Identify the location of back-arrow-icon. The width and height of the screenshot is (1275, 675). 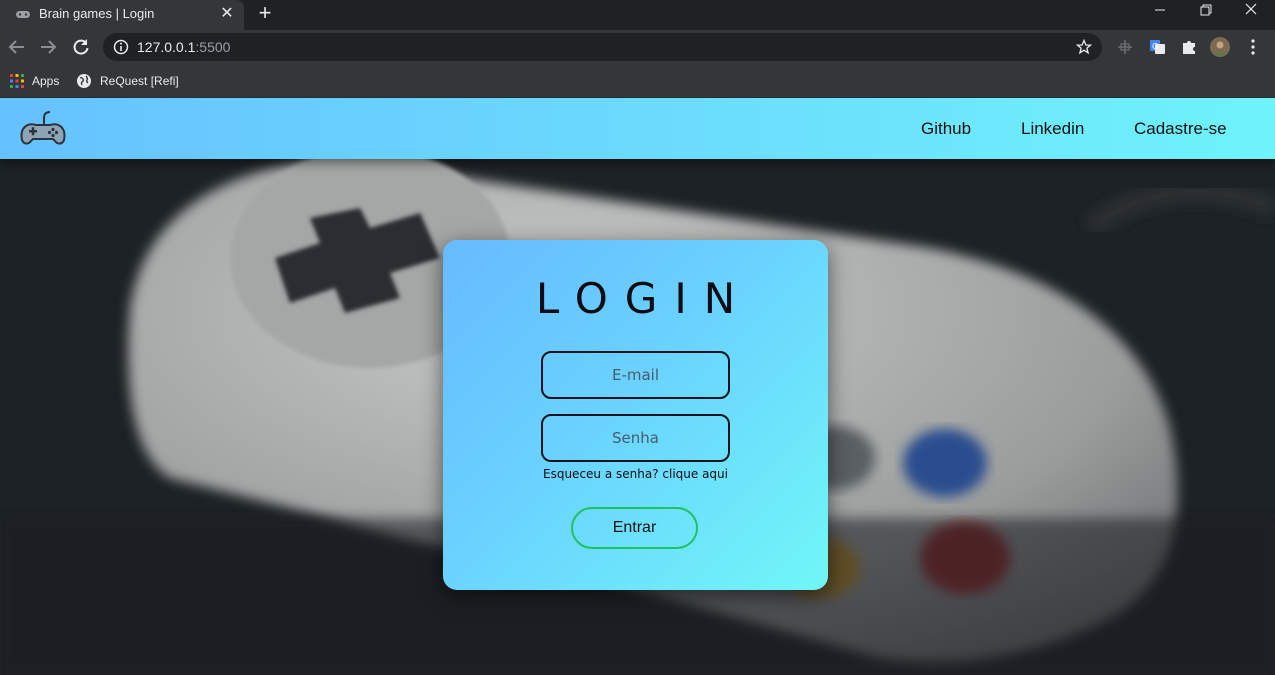
(17, 47).